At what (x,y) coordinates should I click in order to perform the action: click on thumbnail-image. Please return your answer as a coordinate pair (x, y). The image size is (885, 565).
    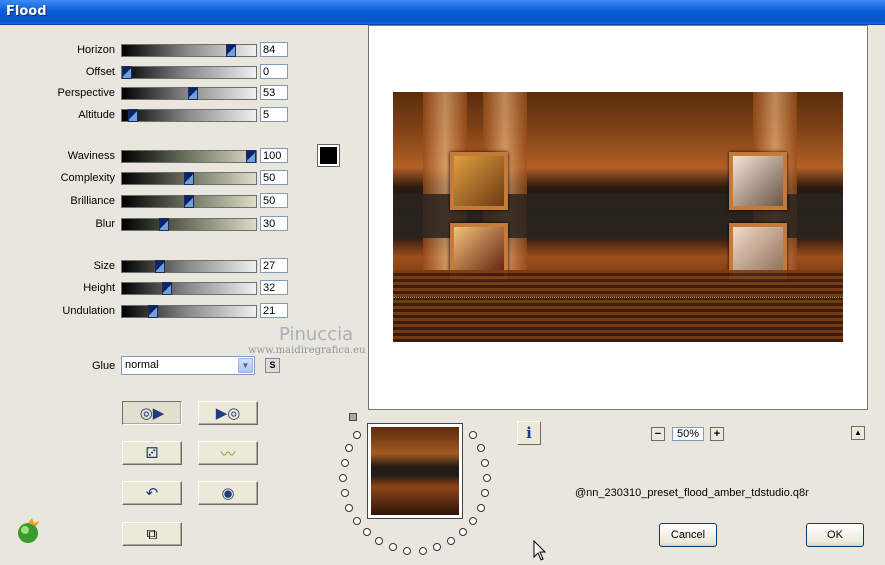
    Looking at the image, I should click on (415, 471).